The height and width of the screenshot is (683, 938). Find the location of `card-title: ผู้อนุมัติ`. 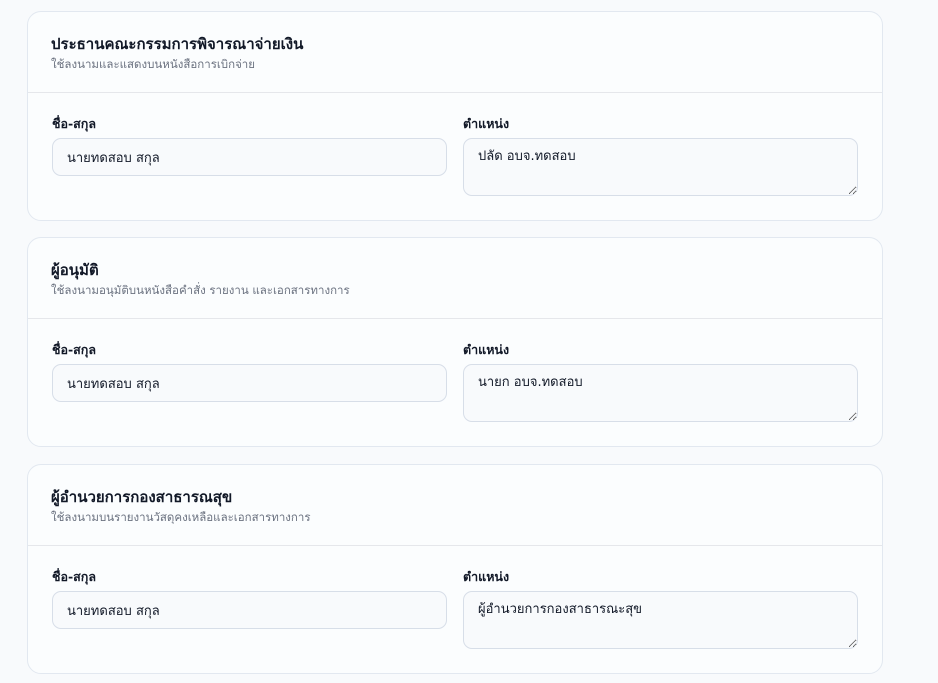

card-title: ผู้อนุมัติ is located at coordinates (75, 270).